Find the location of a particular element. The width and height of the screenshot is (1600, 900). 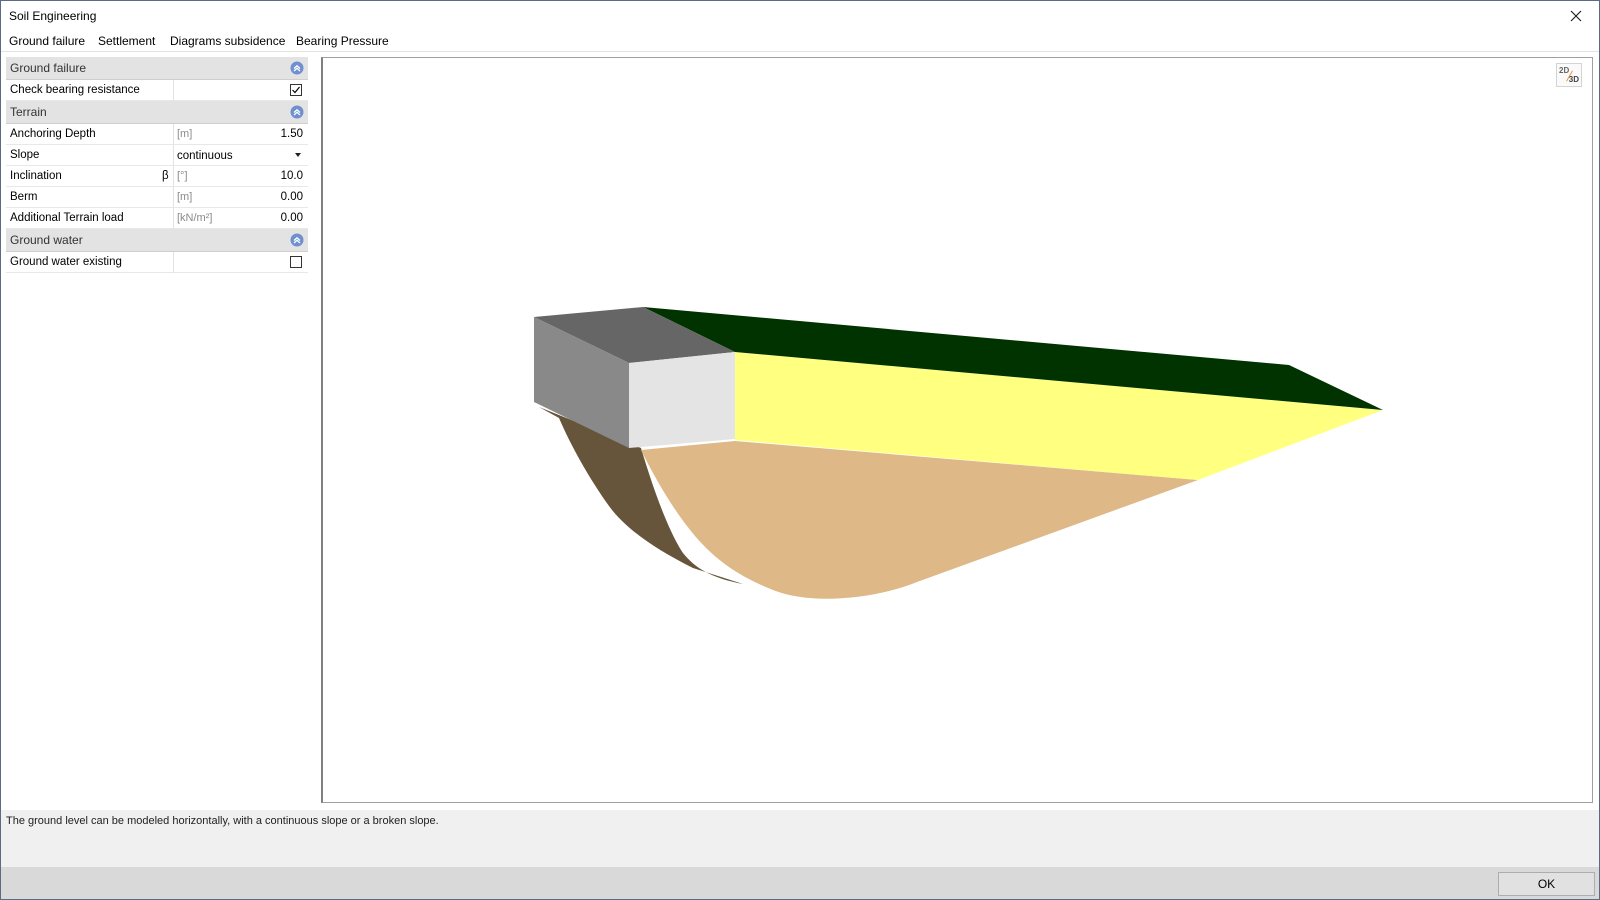

menu-settlement: Settlement is located at coordinates (126, 41).